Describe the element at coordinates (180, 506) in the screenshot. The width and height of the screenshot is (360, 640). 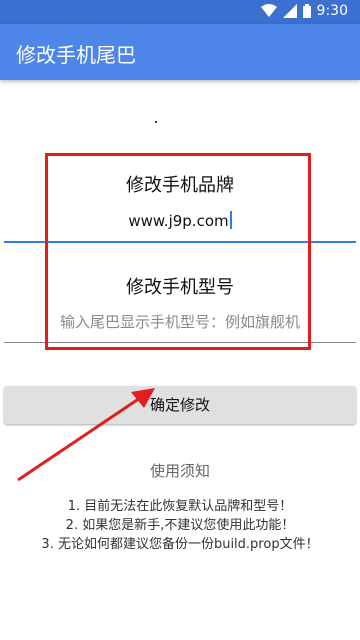
I see `notice-item: 1. 目前无法在此恢复默认品牌和型号！` at that location.